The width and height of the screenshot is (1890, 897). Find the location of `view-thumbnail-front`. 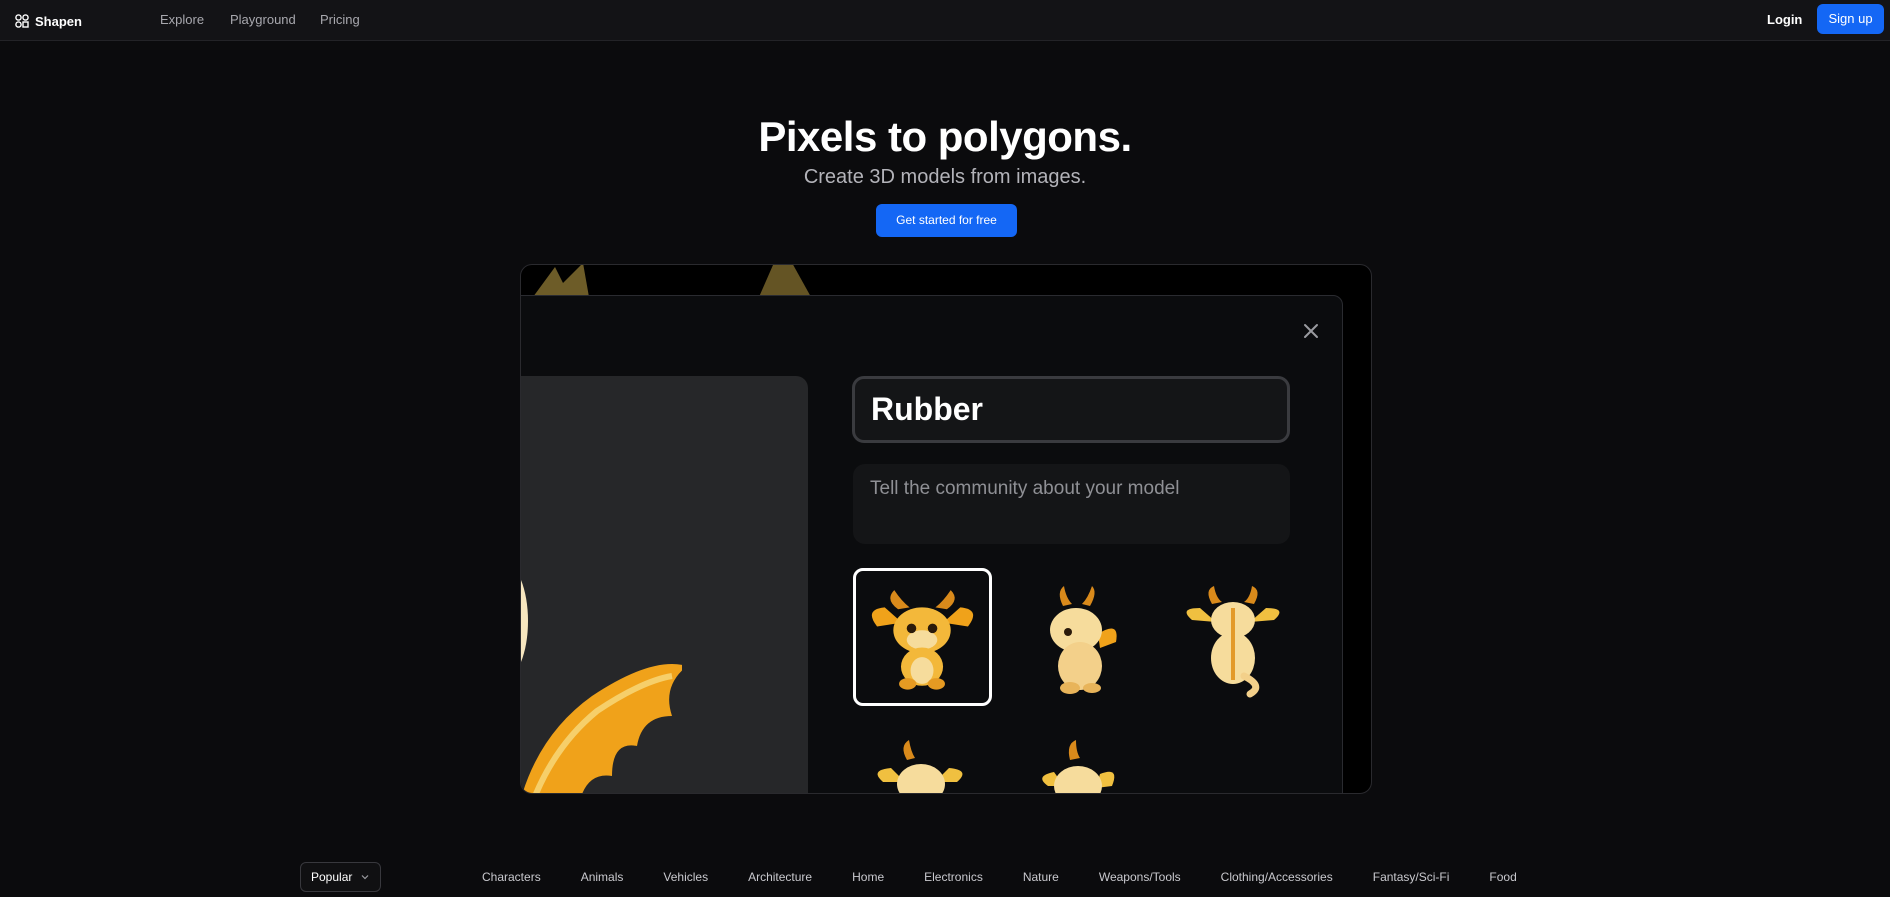

view-thumbnail-front is located at coordinates (922, 637).